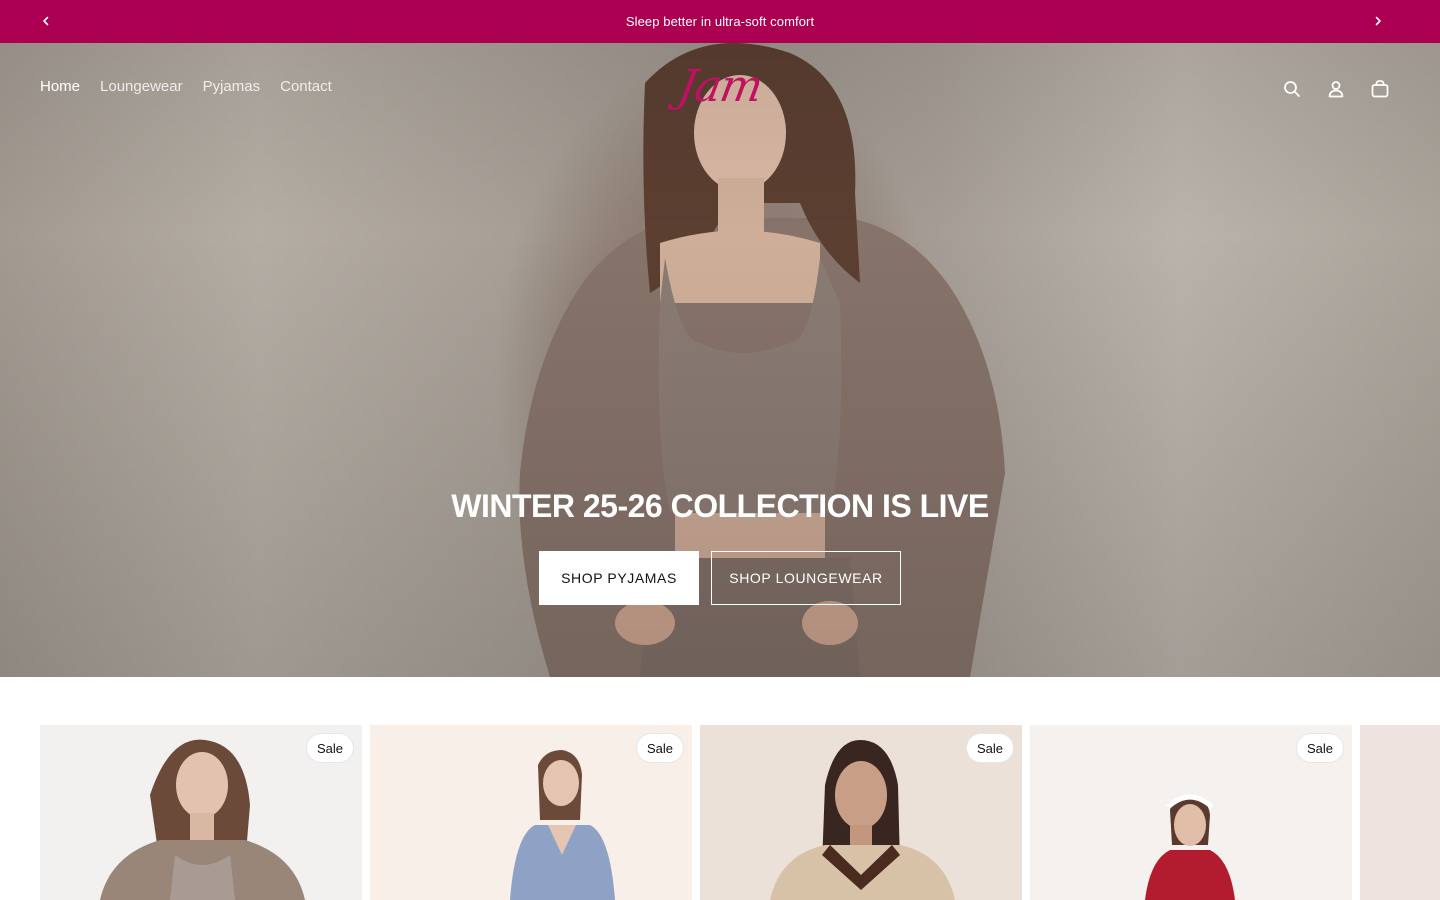  Describe the element at coordinates (141, 86) in the screenshot. I see `nav-loungewear-link: Loungewear` at that location.